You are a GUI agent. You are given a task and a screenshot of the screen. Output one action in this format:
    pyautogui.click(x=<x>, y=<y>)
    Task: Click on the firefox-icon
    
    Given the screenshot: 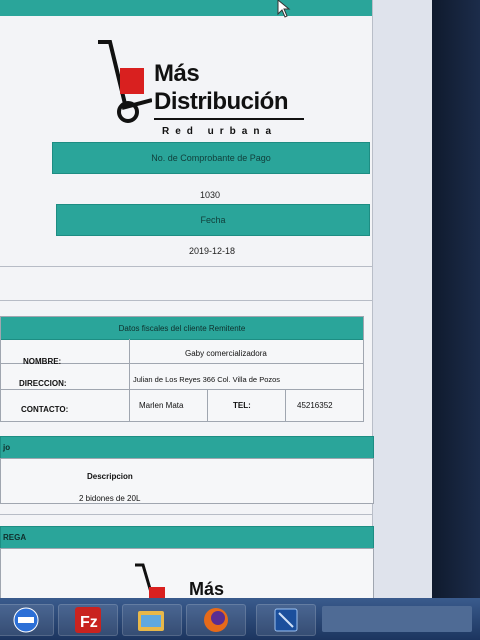 What is the action you would take?
    pyautogui.click(x=216, y=620)
    